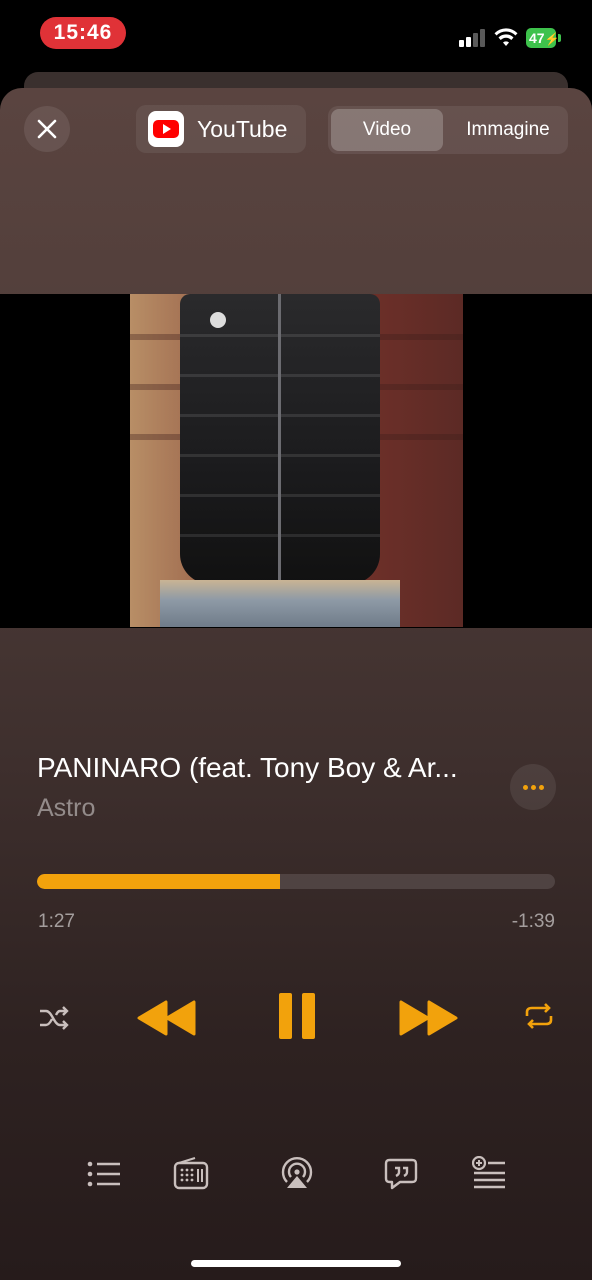  What do you see at coordinates (533, 787) in the screenshot?
I see `more-options-button` at bounding box center [533, 787].